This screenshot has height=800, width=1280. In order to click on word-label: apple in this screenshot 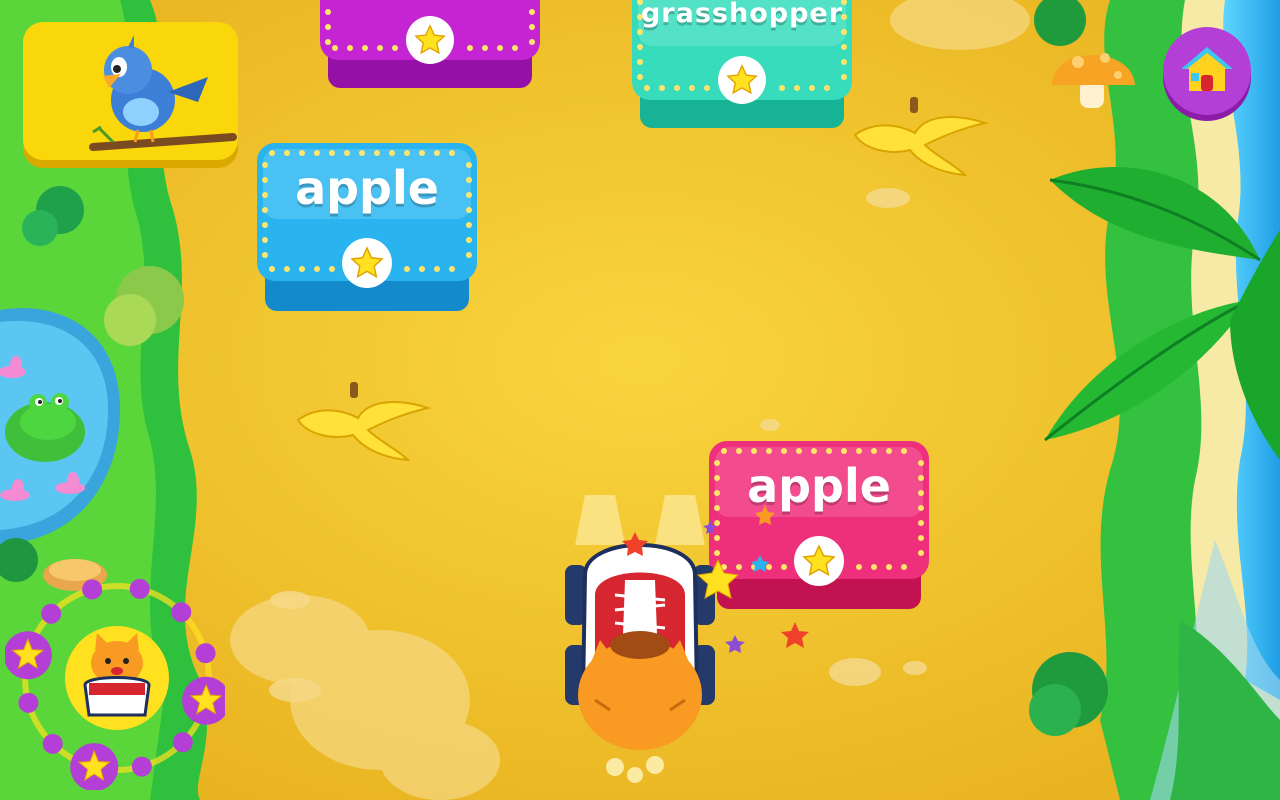, I will do `click(367, 188)`.